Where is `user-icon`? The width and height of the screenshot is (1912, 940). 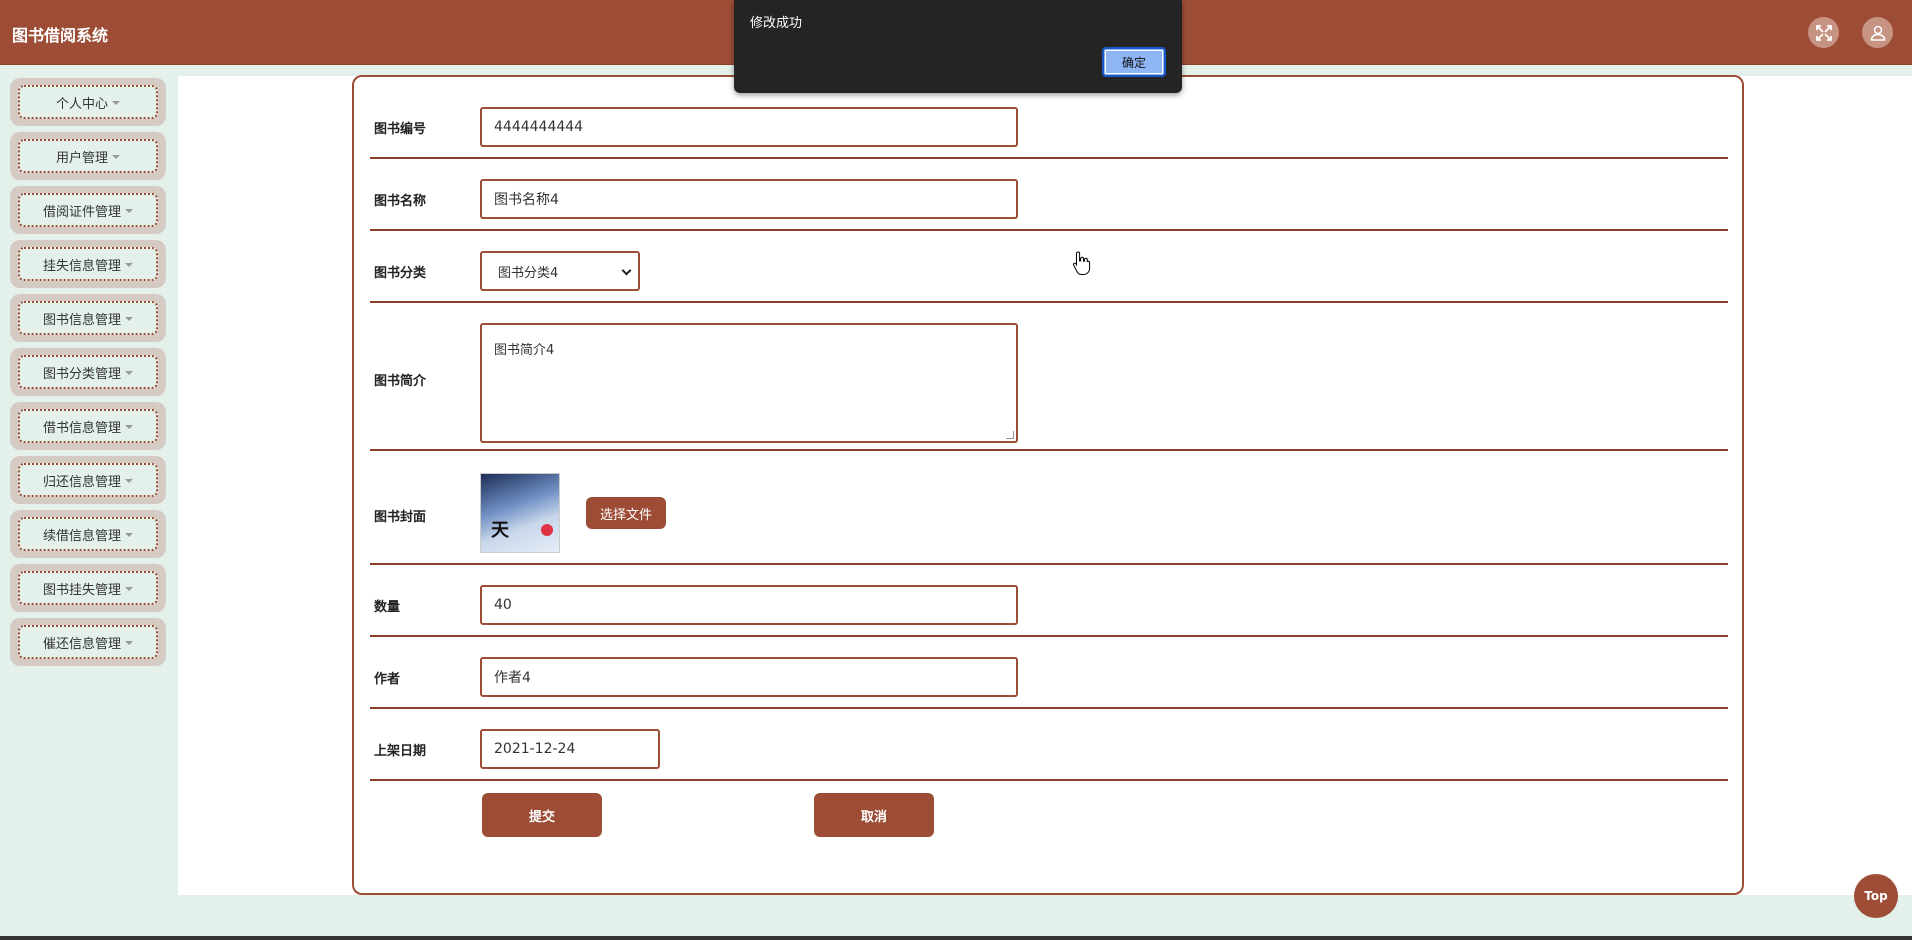
user-icon is located at coordinates (1877, 33).